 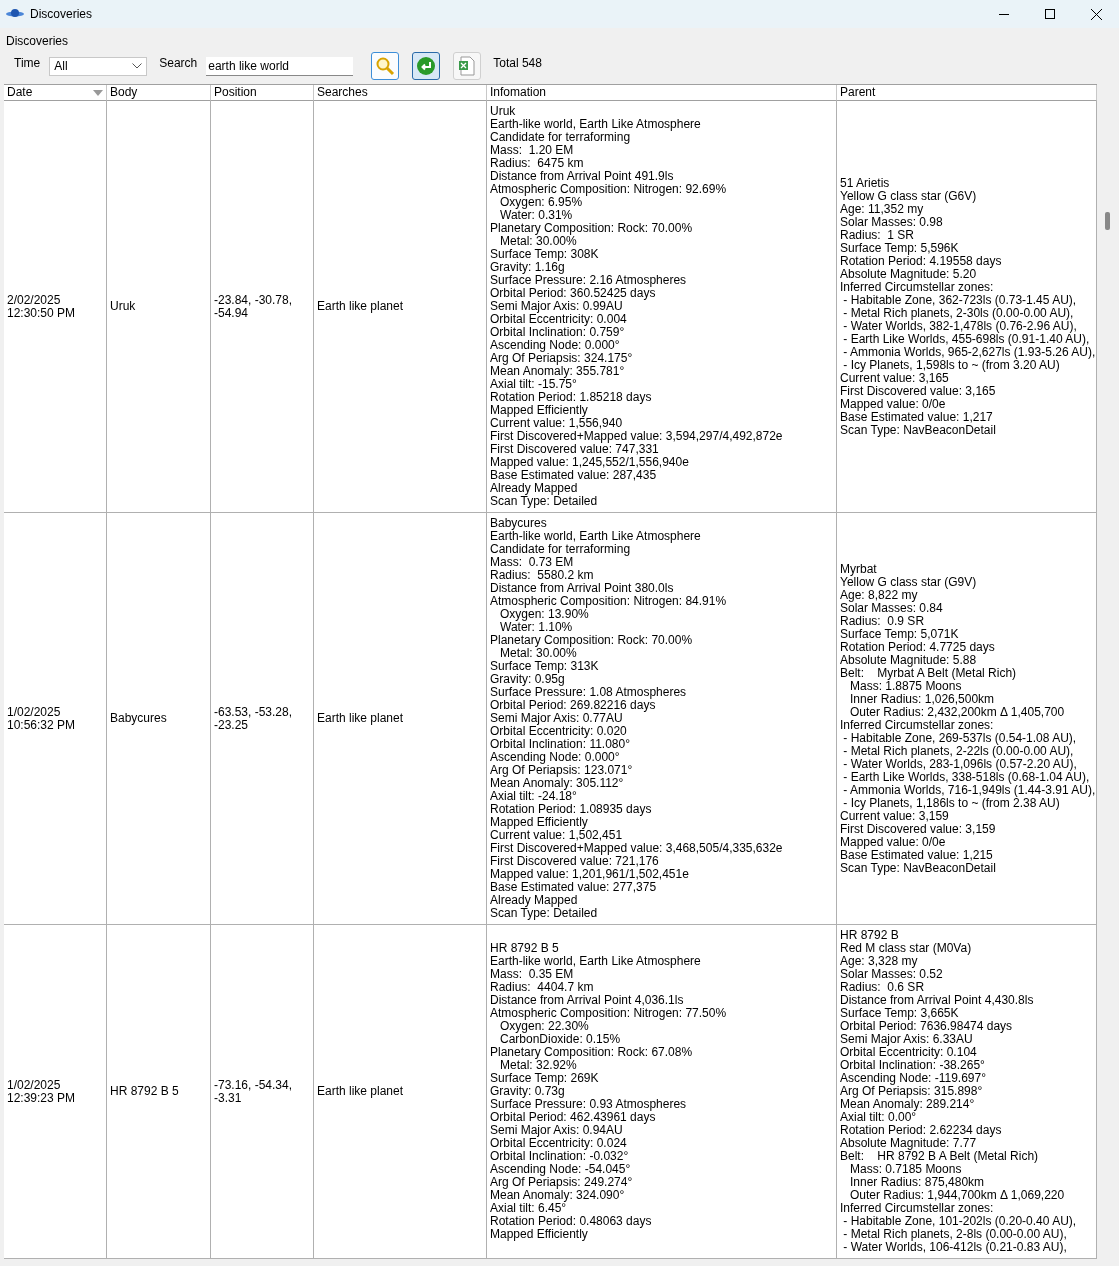 I want to click on sort-arrow-icon, so click(x=98, y=92).